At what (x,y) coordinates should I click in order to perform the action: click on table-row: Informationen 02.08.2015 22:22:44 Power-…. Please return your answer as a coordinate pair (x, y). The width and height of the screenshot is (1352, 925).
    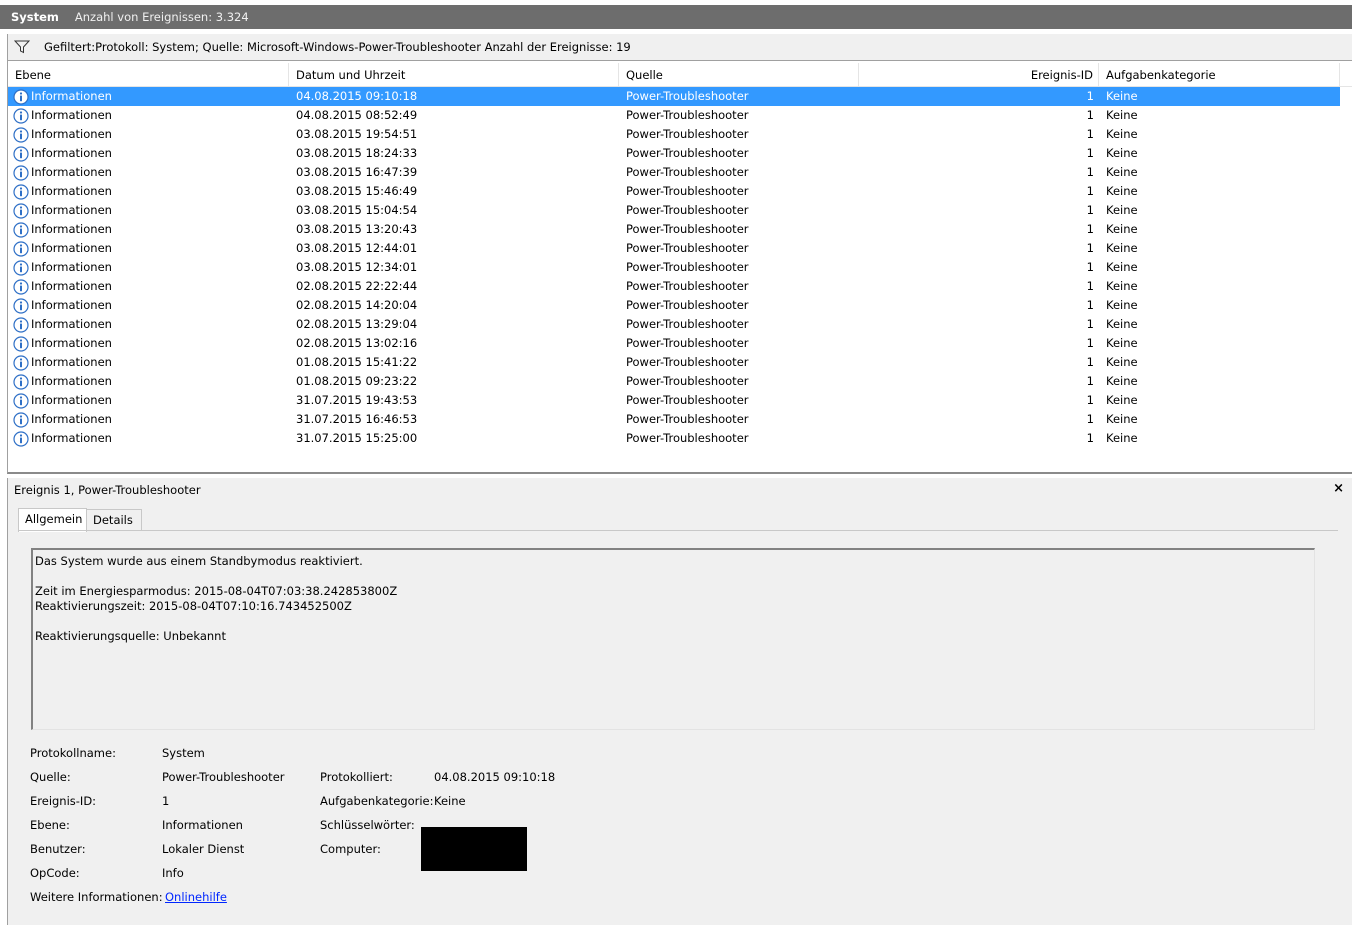
    Looking at the image, I should click on (680, 286).